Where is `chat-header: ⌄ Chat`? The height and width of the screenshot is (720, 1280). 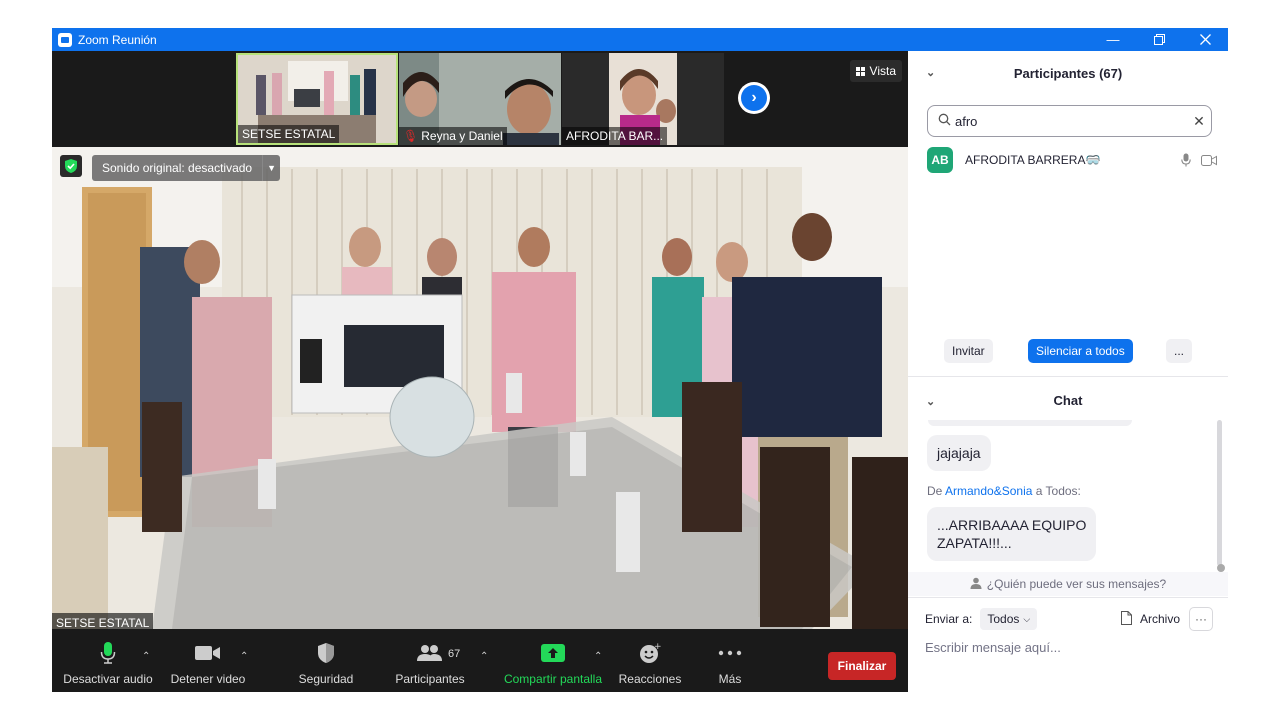 chat-header: ⌄ Chat is located at coordinates (1068, 400).